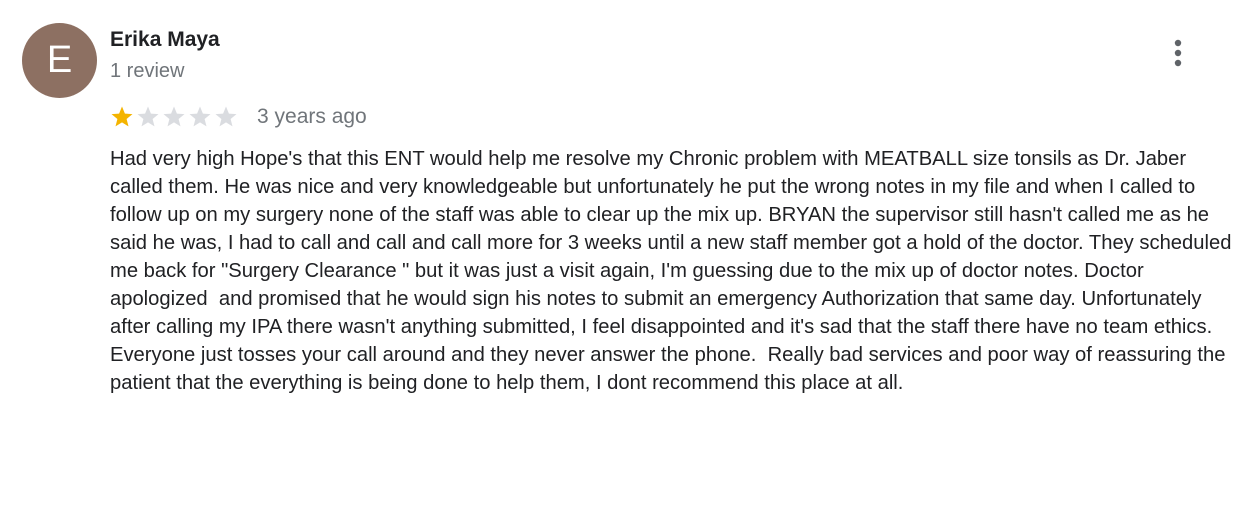  What do you see at coordinates (165, 40) in the screenshot?
I see `author-name: Erika Maya` at bounding box center [165, 40].